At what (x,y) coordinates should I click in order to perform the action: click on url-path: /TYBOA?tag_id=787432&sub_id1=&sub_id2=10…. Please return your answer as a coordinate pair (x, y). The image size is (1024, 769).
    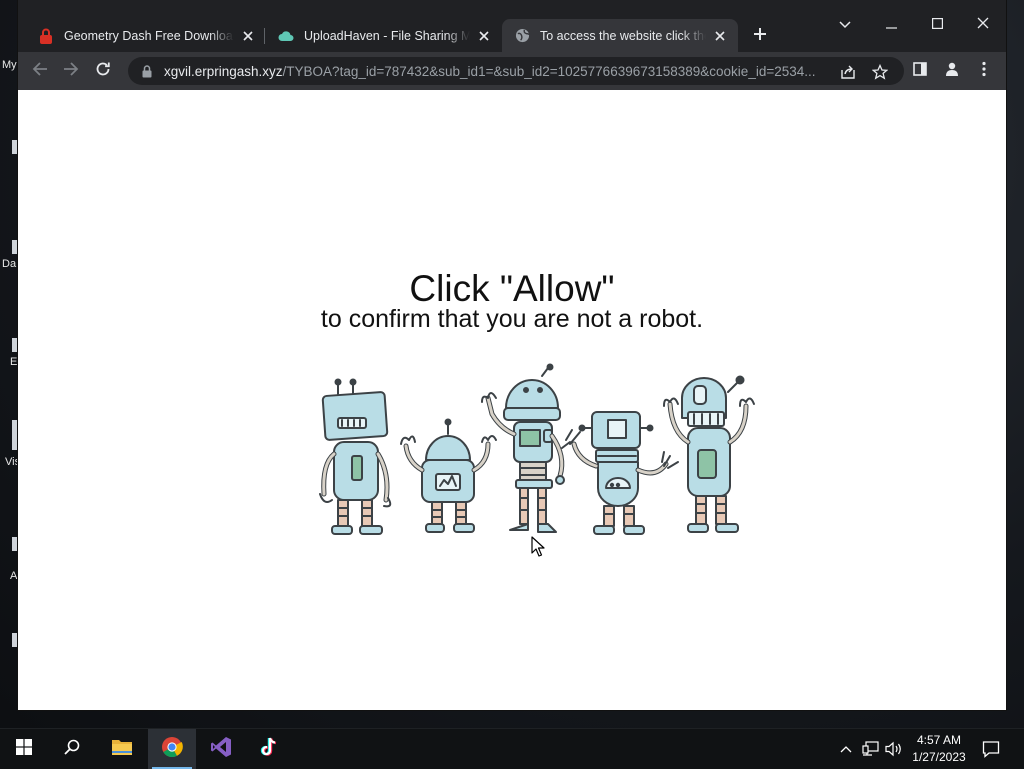
    Looking at the image, I should click on (549, 71).